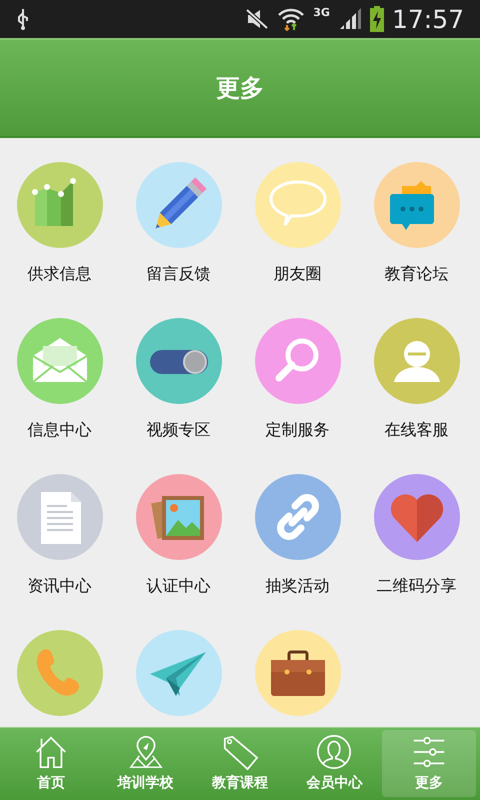 The height and width of the screenshot is (800, 480). Describe the element at coordinates (298, 274) in the screenshot. I see `grid-item-label: 朋友圈` at that location.